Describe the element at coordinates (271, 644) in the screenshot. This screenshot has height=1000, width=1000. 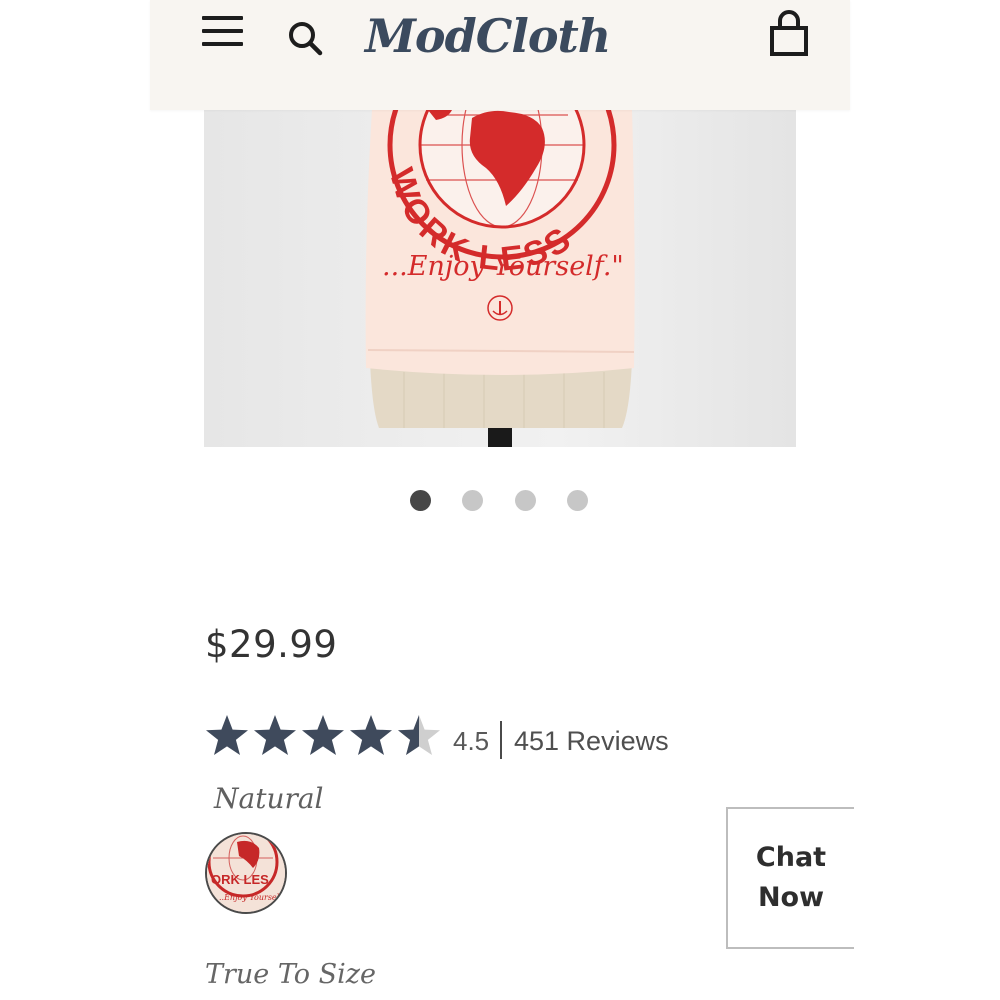
I see `product-price: $29.99` at that location.